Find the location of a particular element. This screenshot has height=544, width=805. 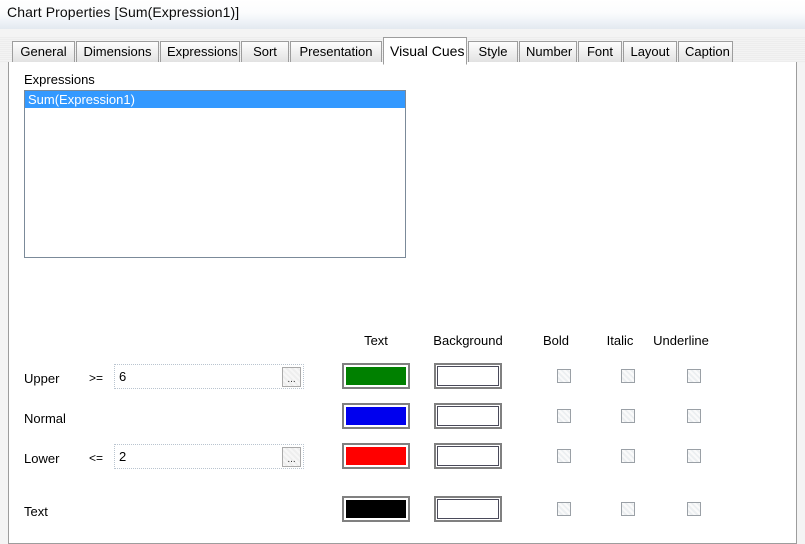

column-header-bold: Bold is located at coordinates (556, 340).